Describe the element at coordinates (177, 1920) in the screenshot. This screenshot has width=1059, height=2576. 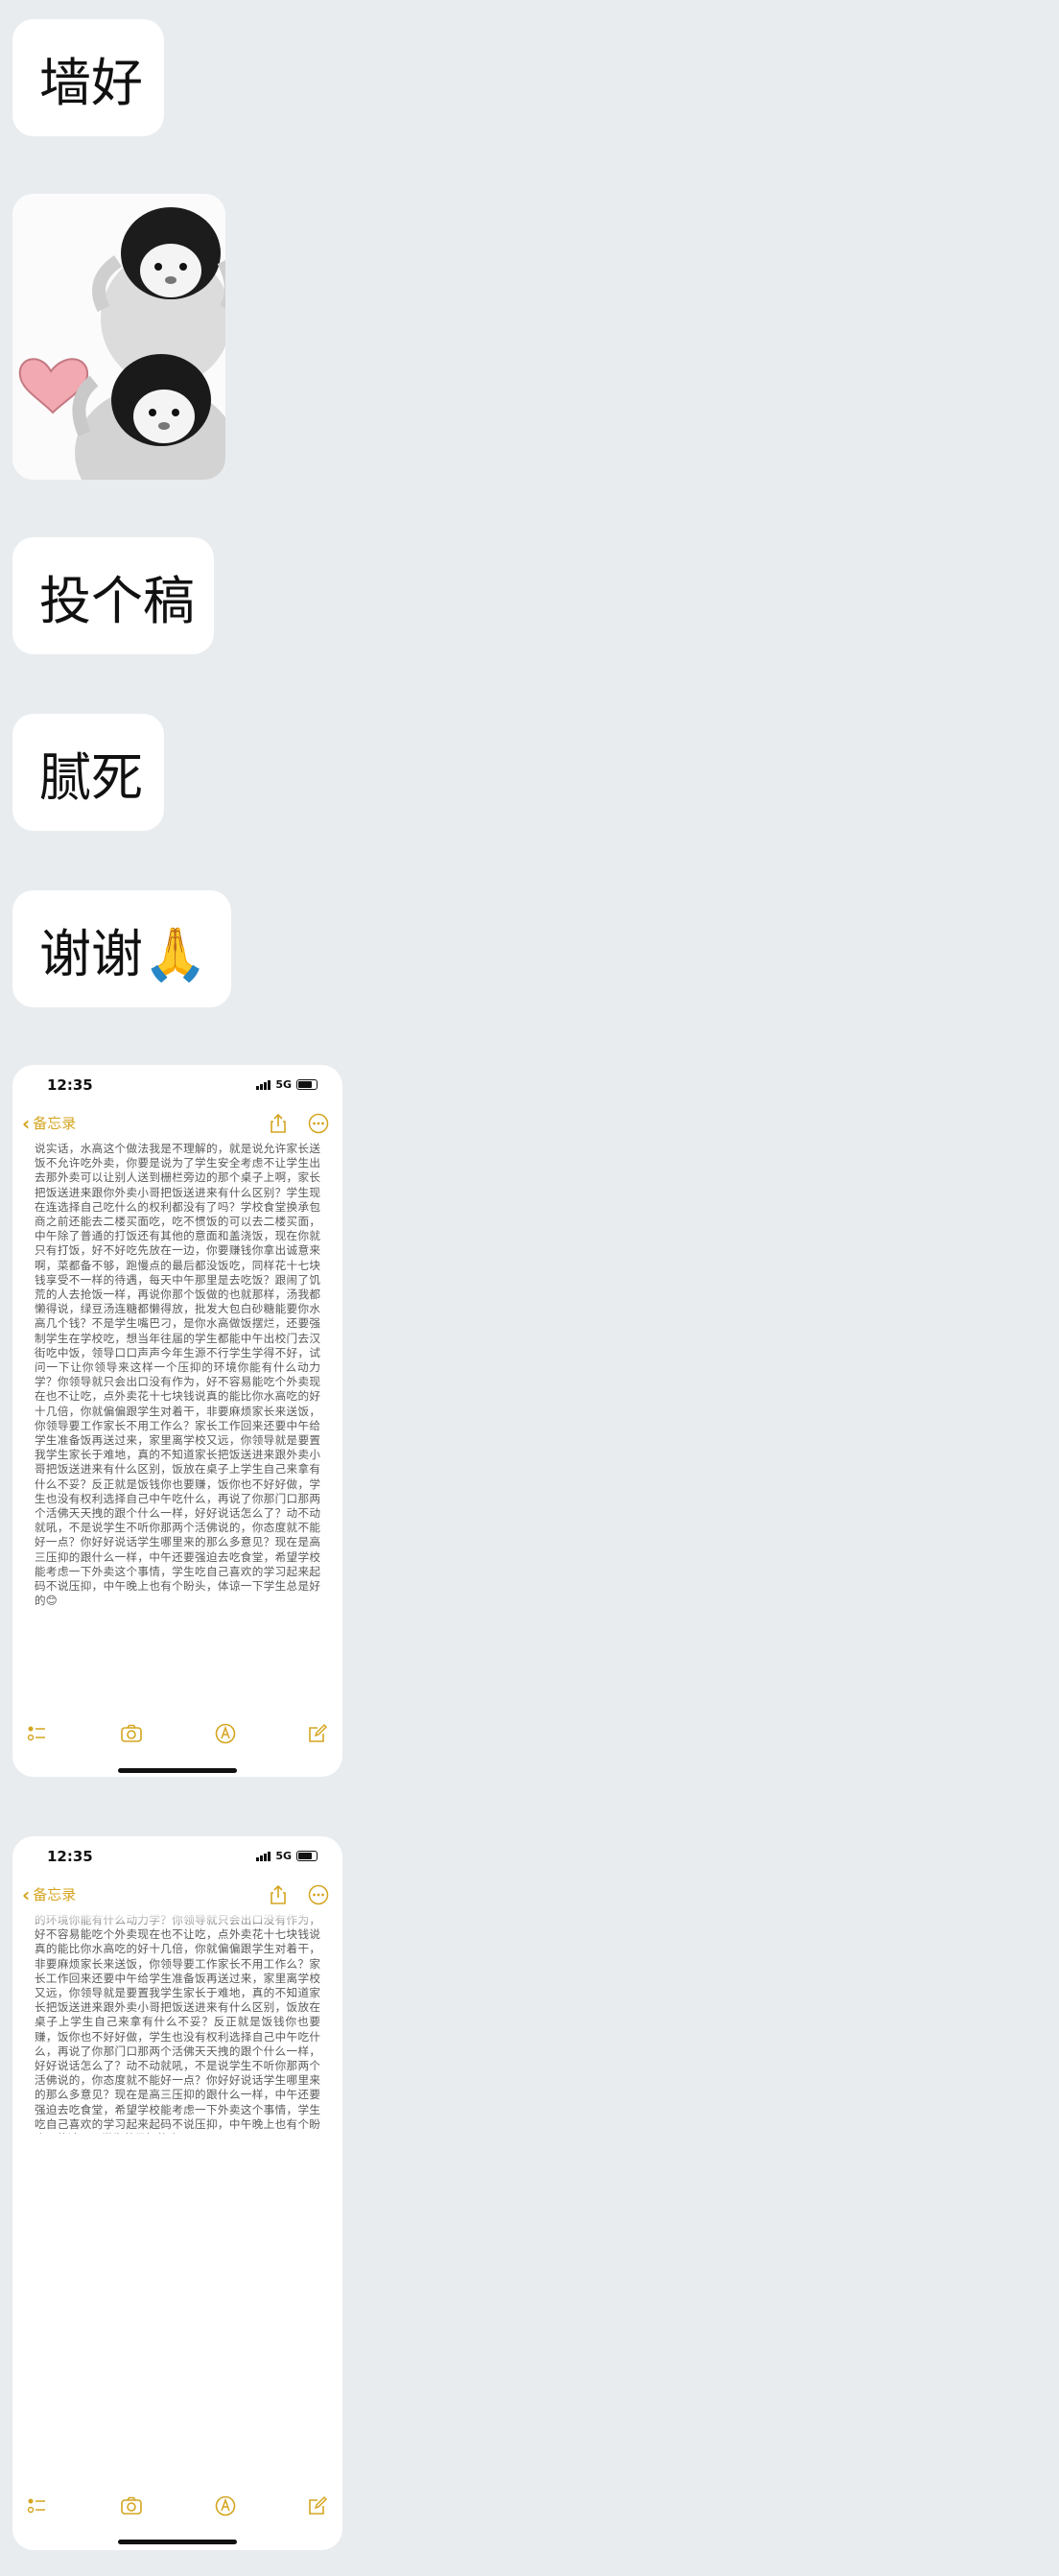
I see `scroll-fade` at that location.